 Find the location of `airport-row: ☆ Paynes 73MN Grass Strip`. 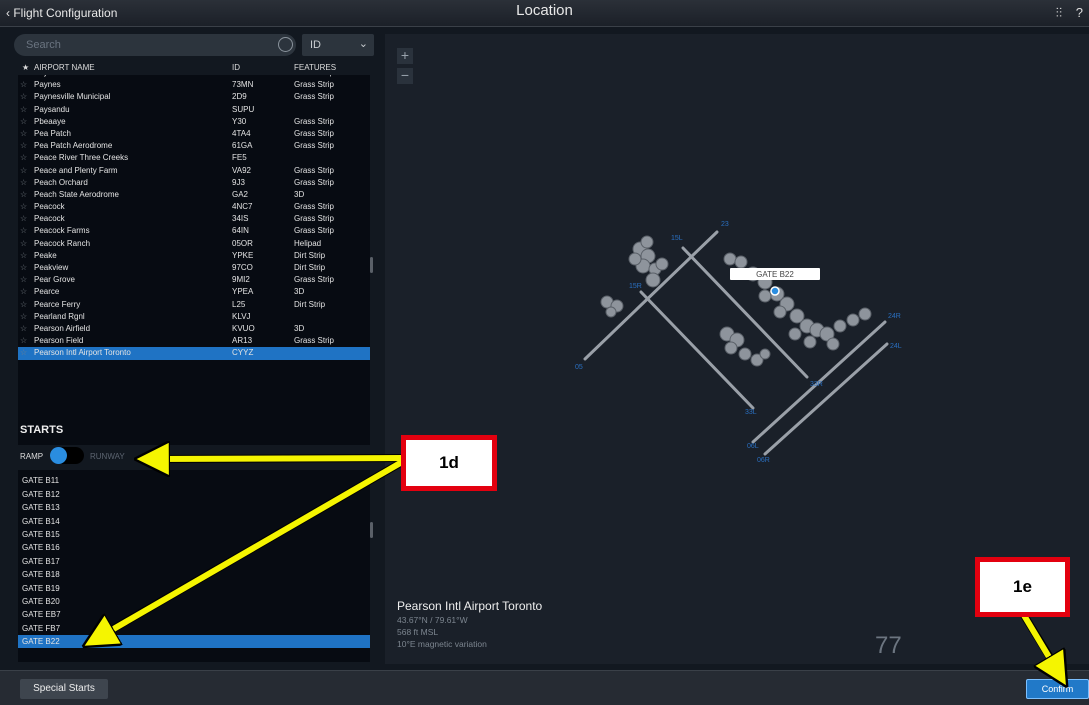

airport-row: ☆ Paynes 73MN Grass Strip is located at coordinates (194, 85).